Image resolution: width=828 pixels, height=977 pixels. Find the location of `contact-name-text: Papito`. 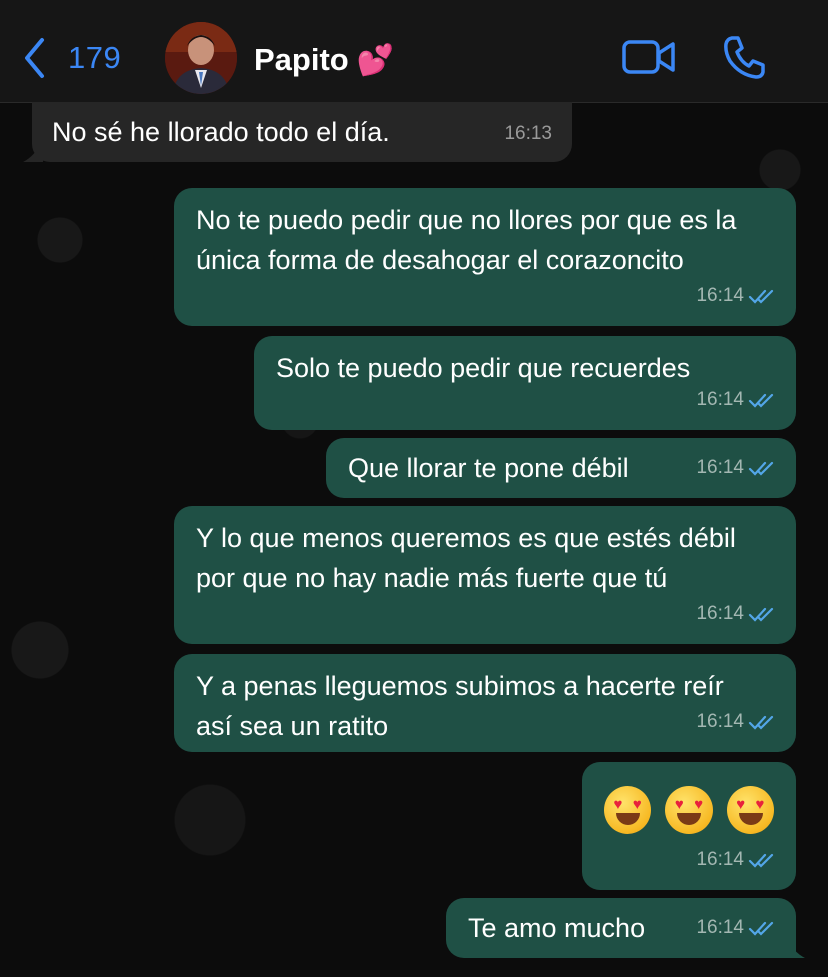

contact-name-text: Papito is located at coordinates (301, 59).